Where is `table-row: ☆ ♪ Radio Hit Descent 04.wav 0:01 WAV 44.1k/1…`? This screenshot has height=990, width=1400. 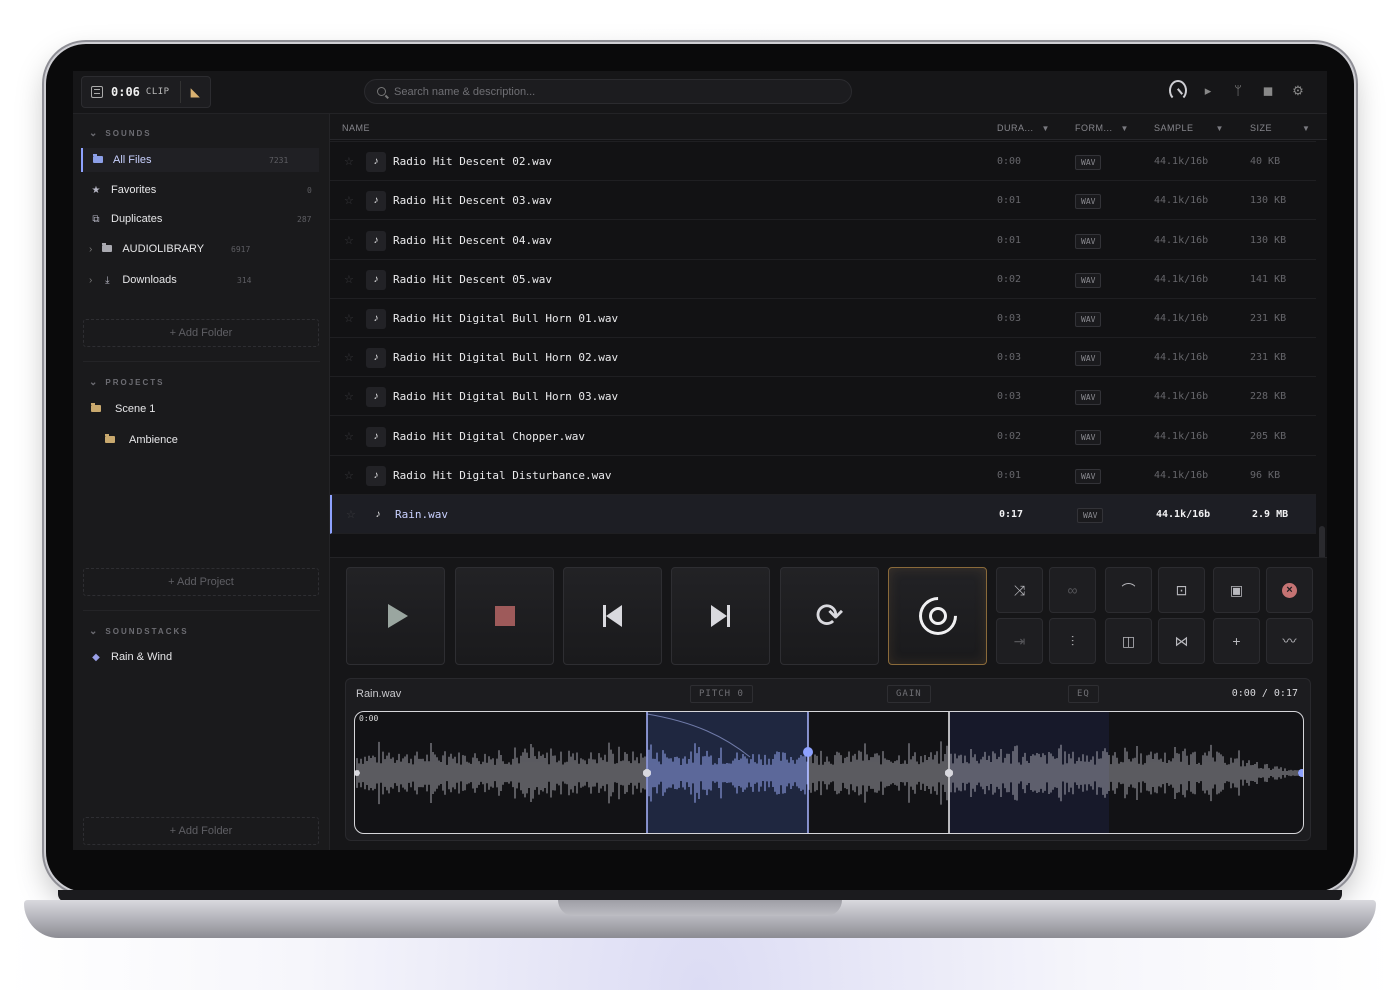 table-row: ☆ ♪ Radio Hit Descent 04.wav 0:01 WAV 44.1k/1… is located at coordinates (823, 240).